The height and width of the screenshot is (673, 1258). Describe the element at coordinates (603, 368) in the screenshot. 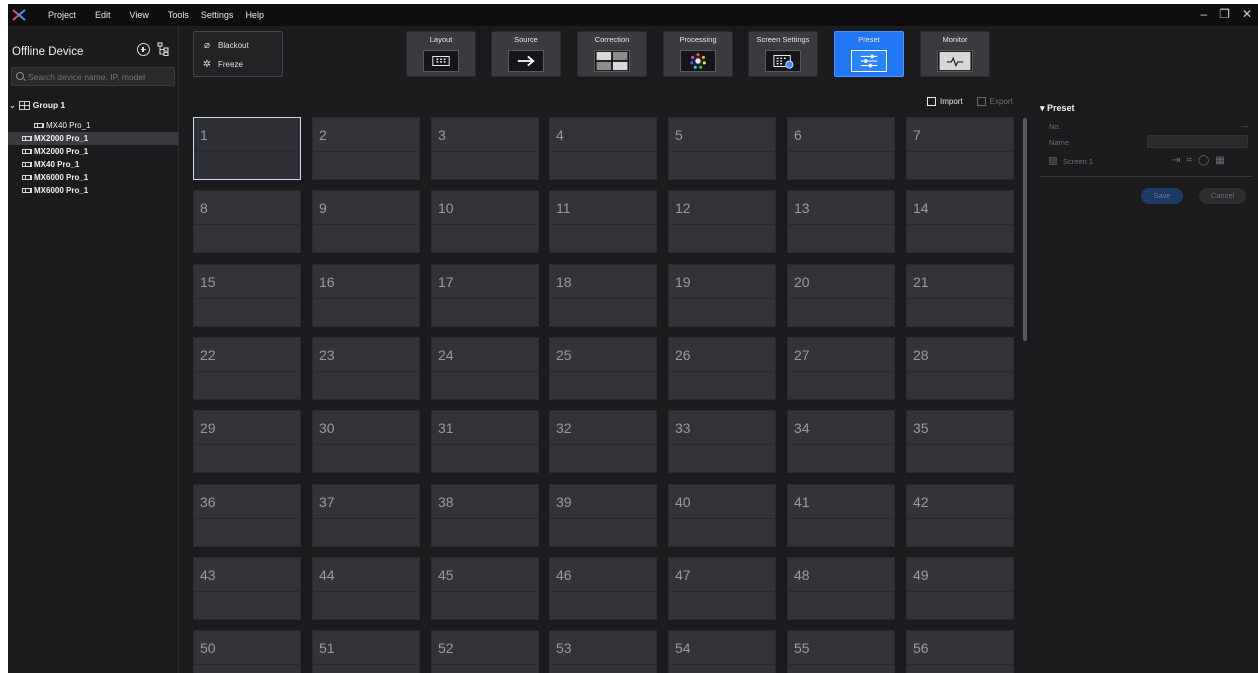

I see `preset-tile: 25` at that location.